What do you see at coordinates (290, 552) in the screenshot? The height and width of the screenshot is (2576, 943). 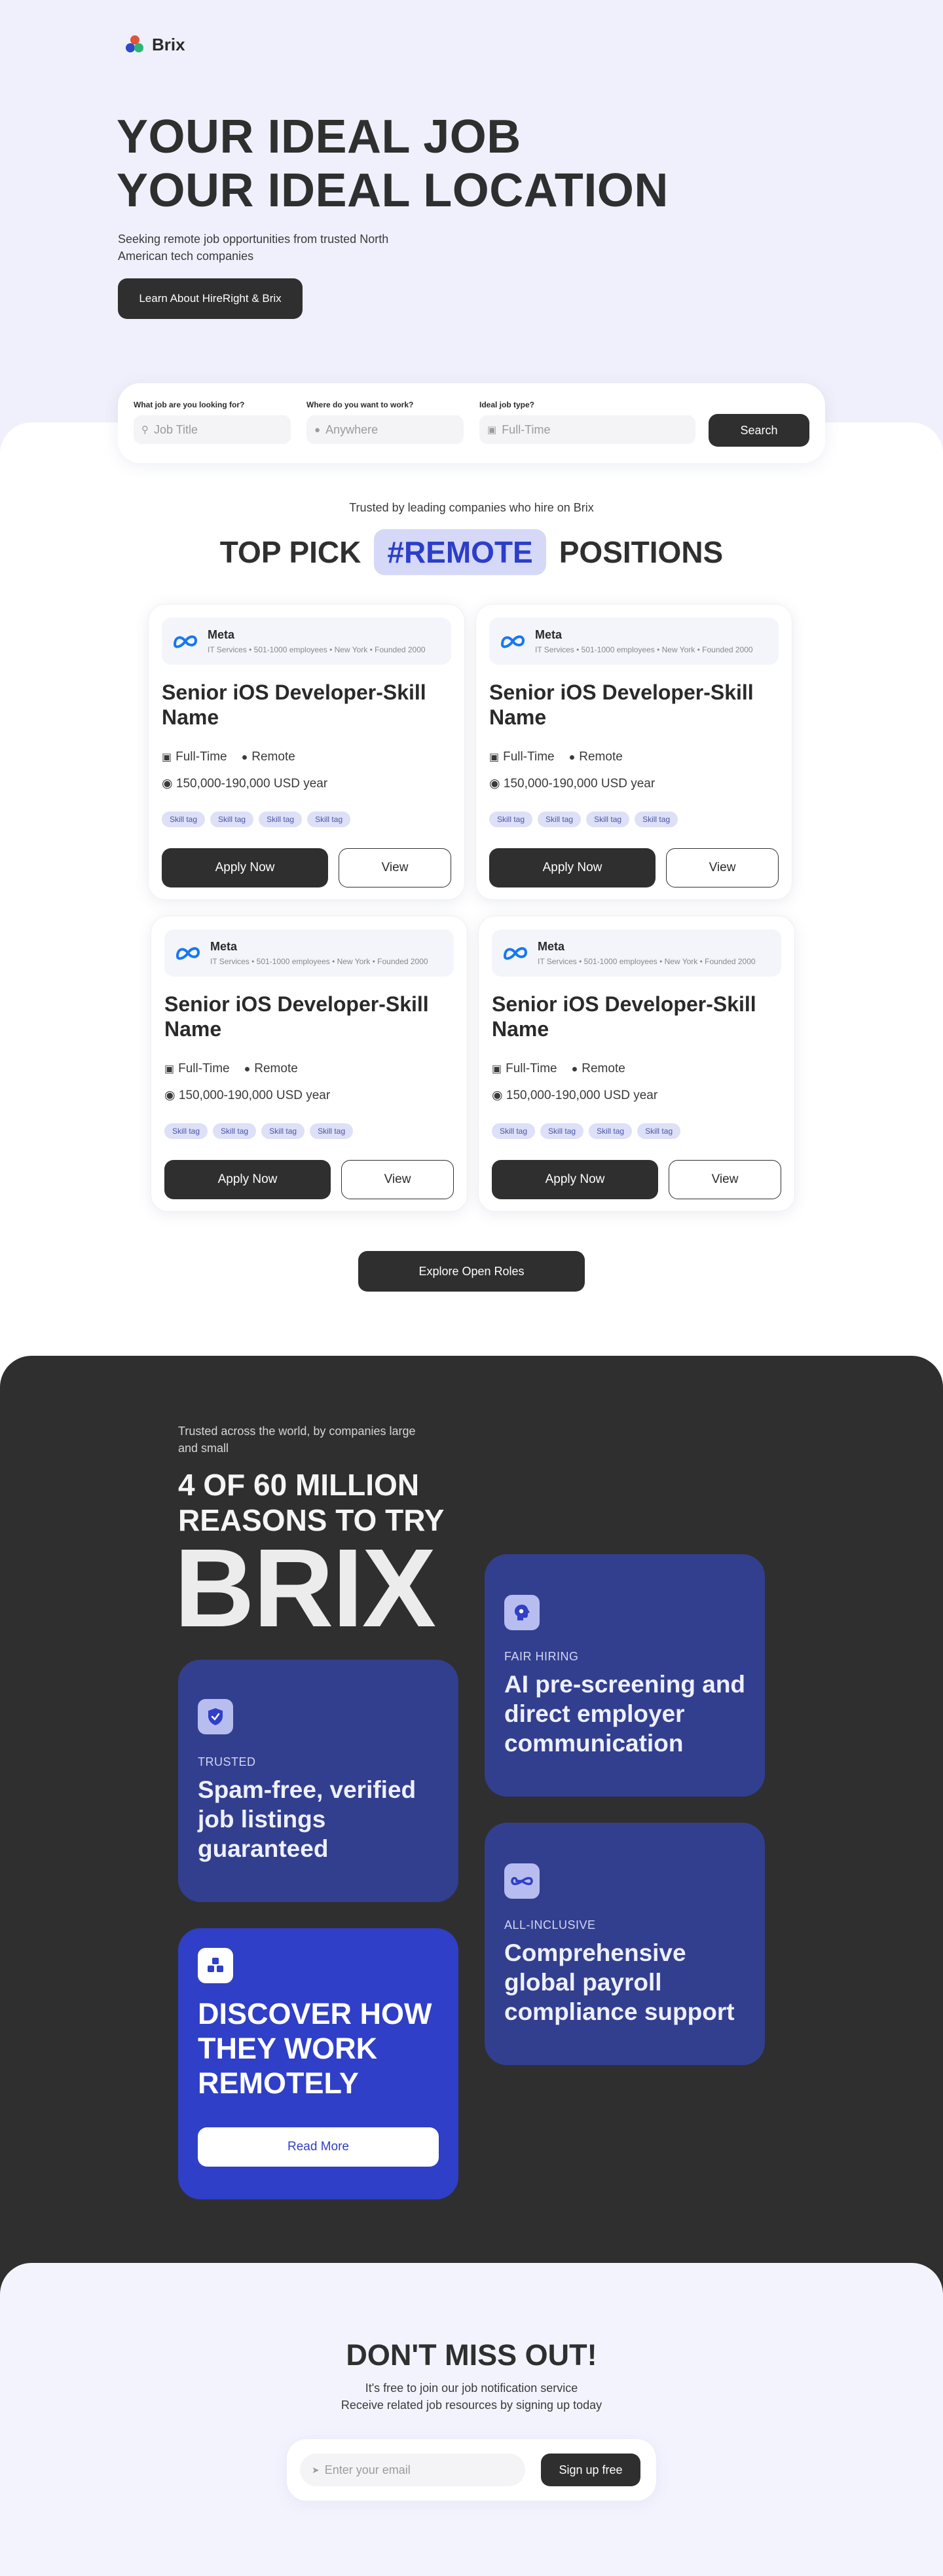 I see `top-pick-left: TOP PICK` at bounding box center [290, 552].